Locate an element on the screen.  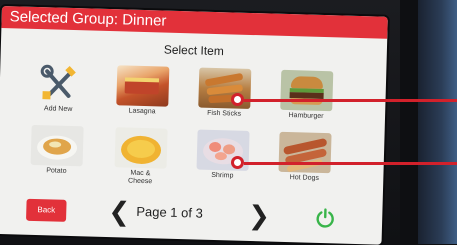
chevron-right-icon: ❯ is located at coordinates (259, 215).